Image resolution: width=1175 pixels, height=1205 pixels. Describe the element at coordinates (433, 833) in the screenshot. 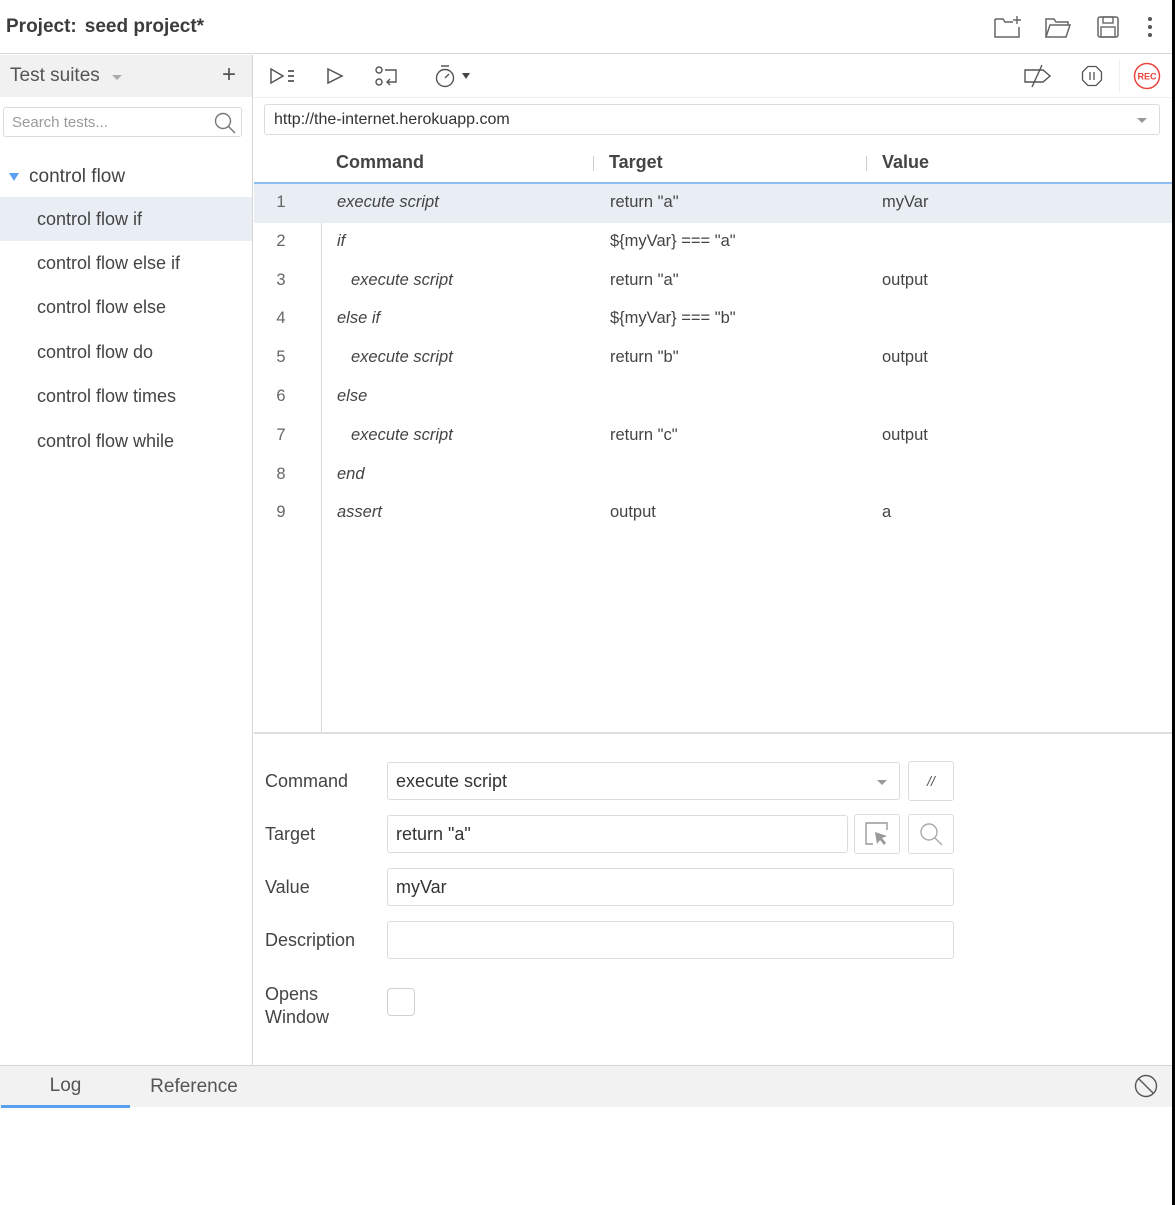

I see `target-input-value: return "a"` at that location.